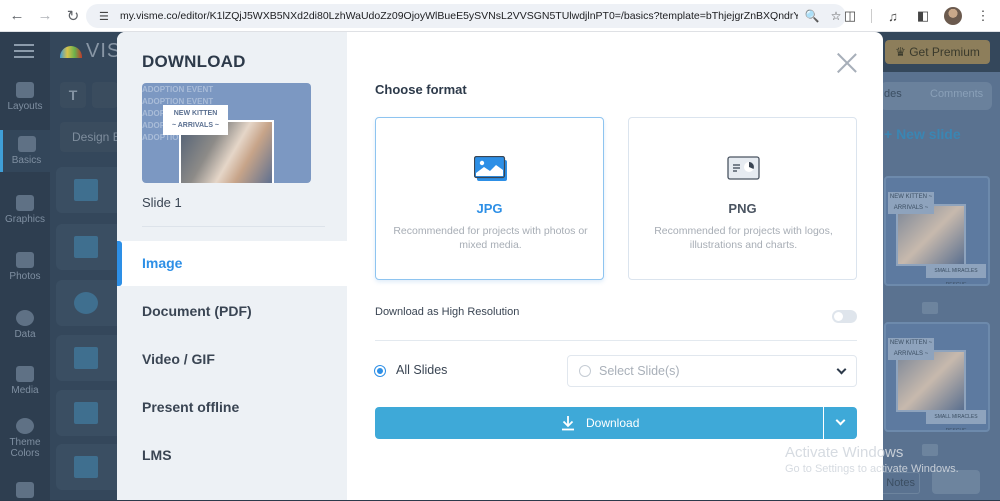 The image size is (1000, 501). Describe the element at coordinates (613, 423) in the screenshot. I see `download-label: Download` at that location.